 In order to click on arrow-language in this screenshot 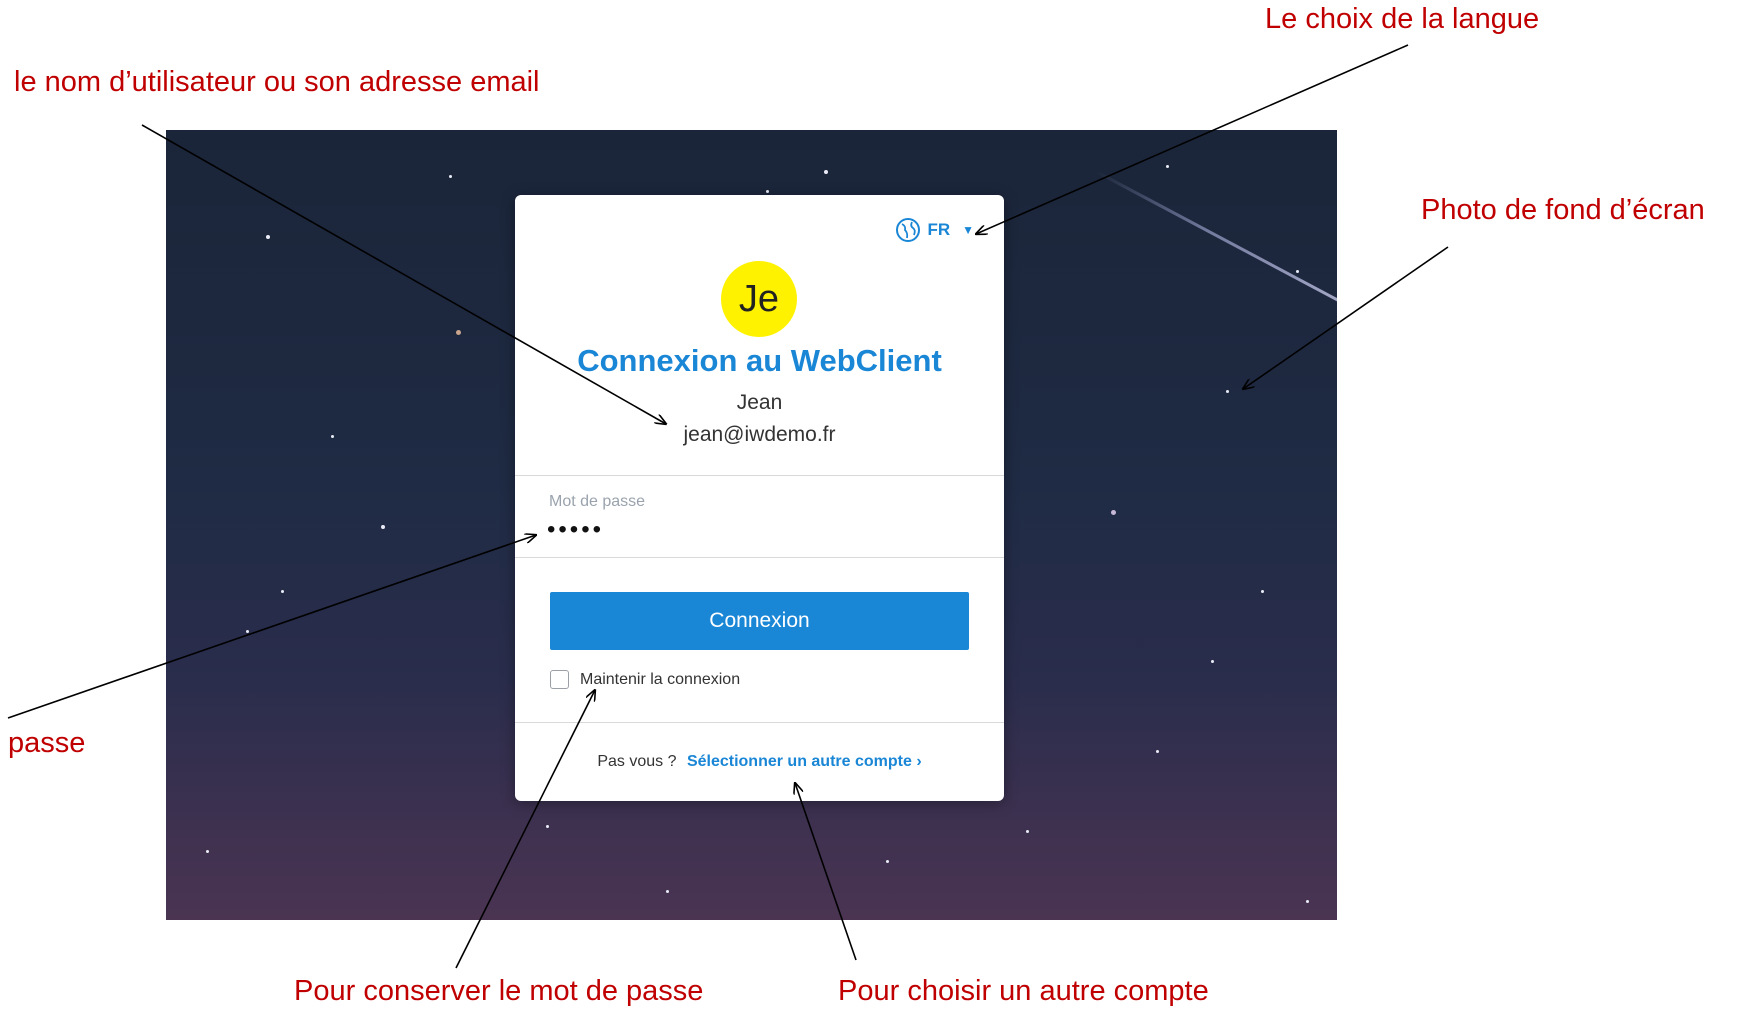, I will do `click(1192, 139)`.